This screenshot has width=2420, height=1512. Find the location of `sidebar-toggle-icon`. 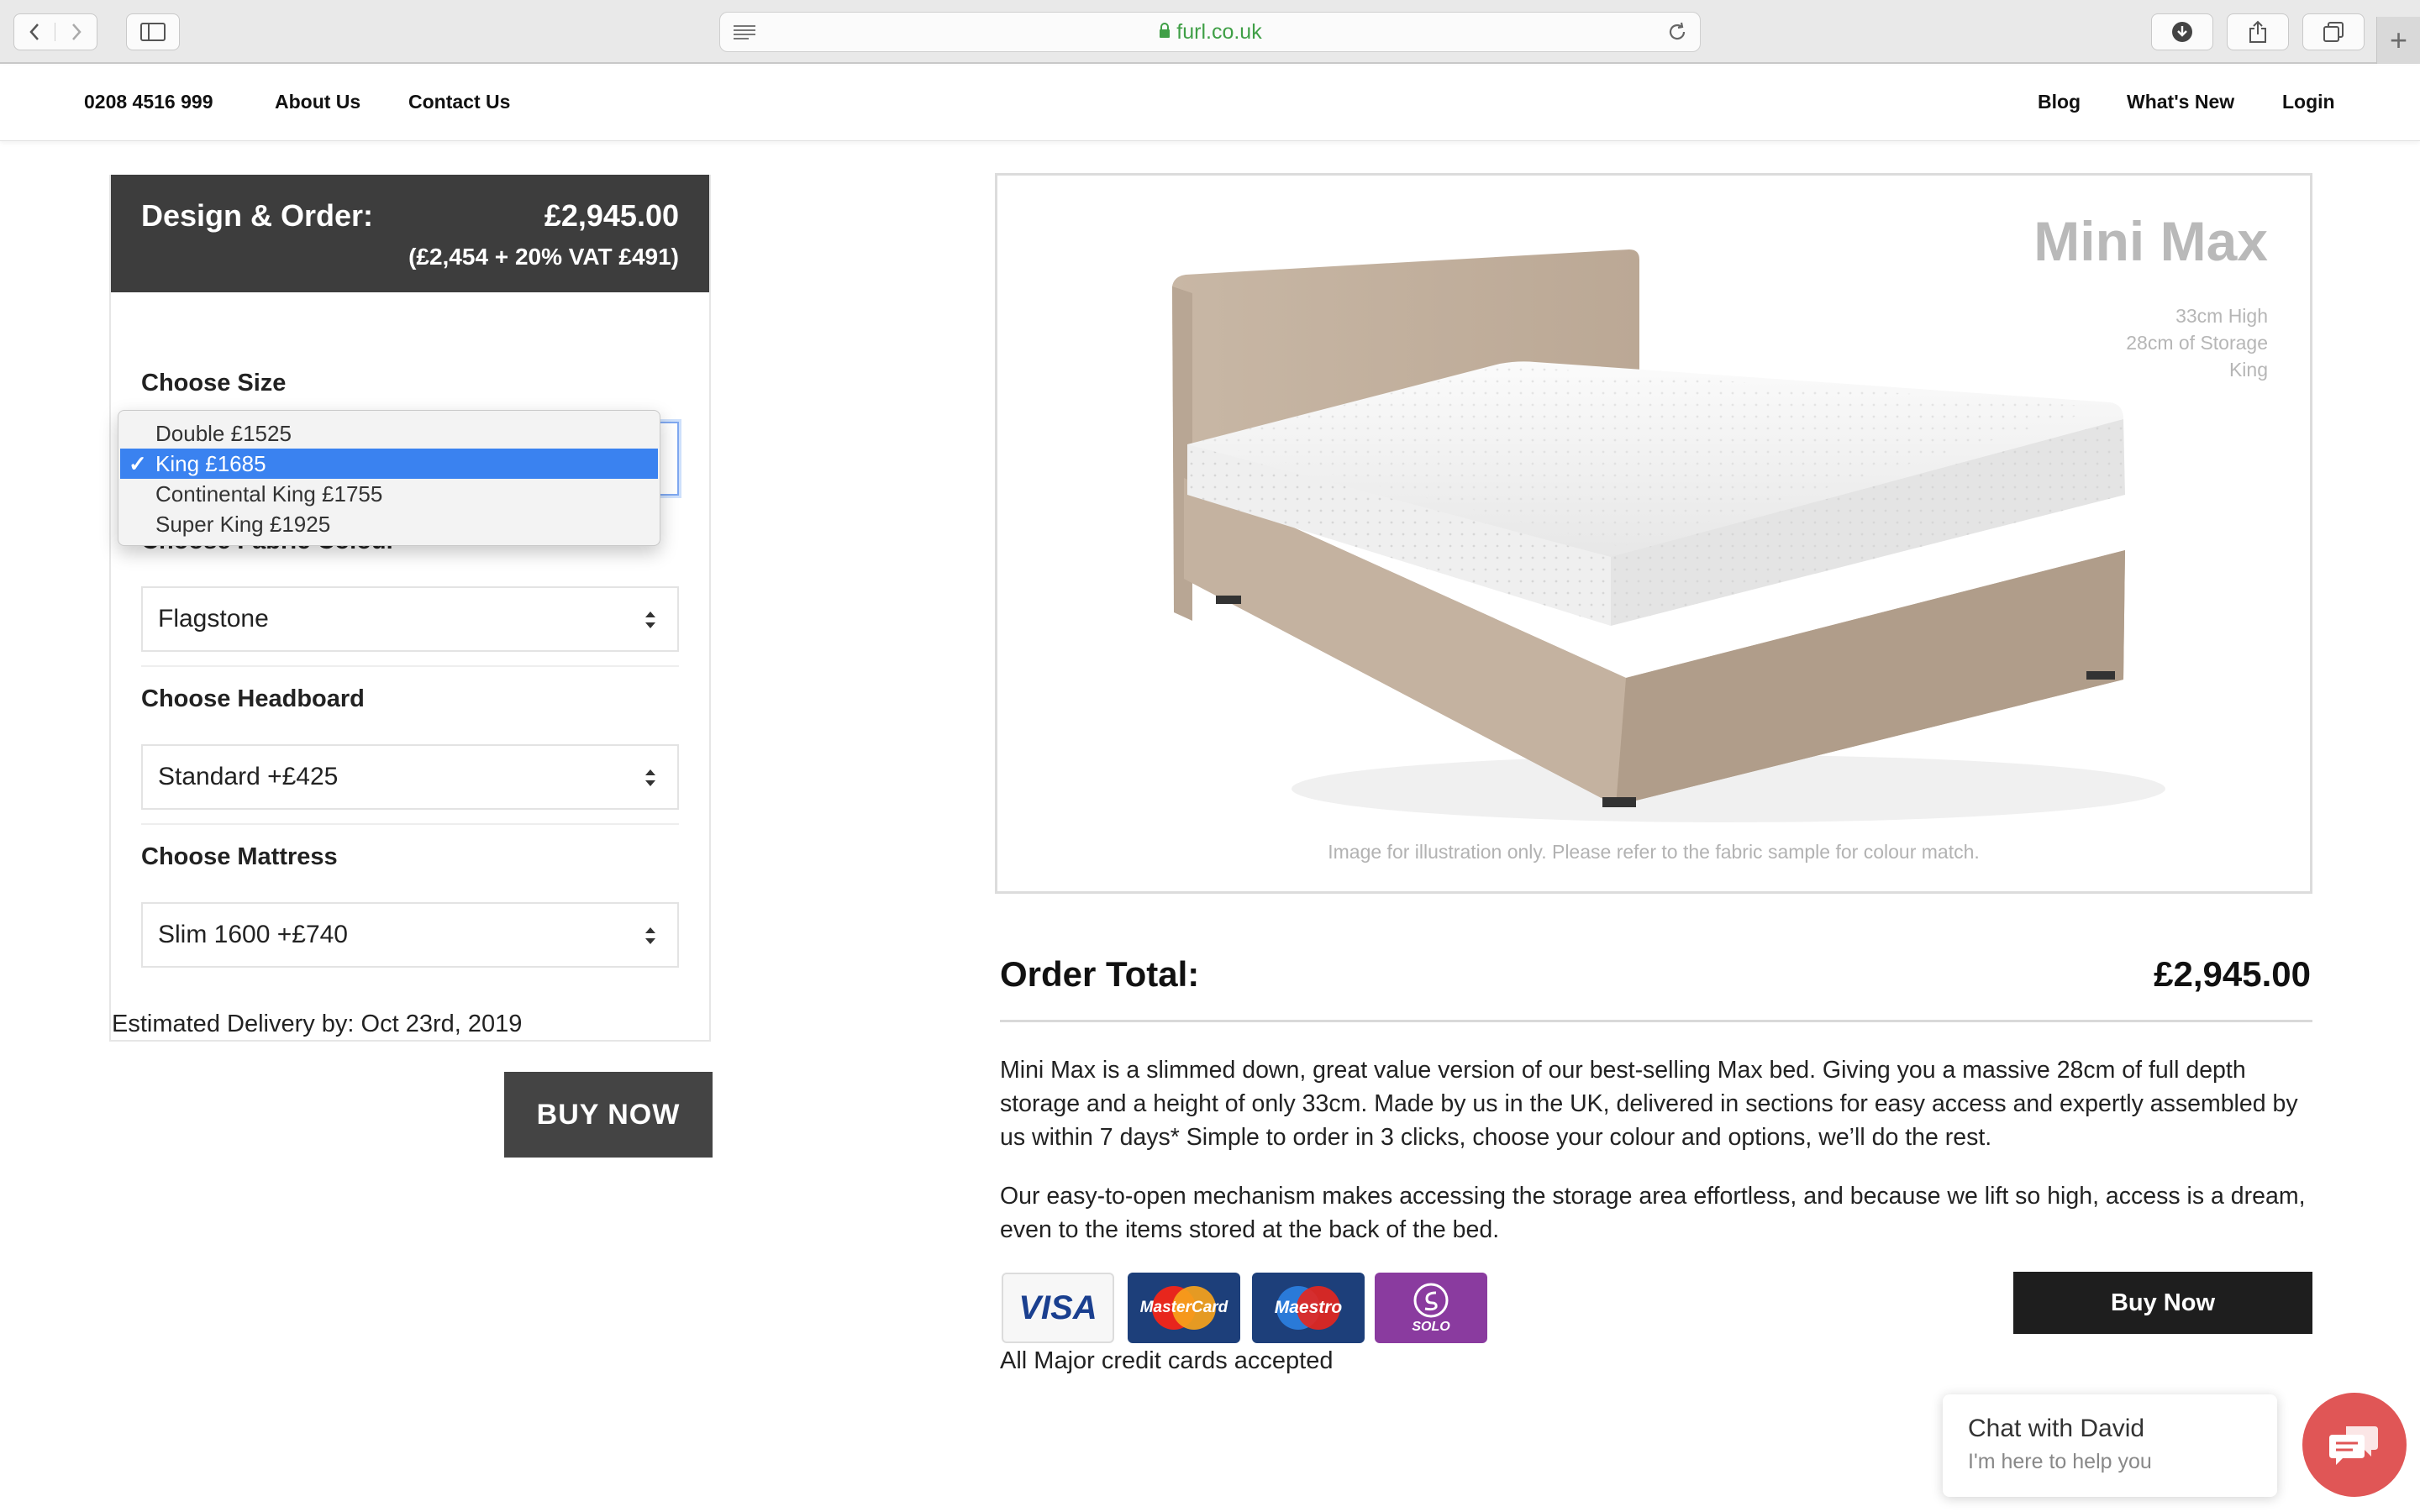

sidebar-toggle-icon is located at coordinates (153, 31).